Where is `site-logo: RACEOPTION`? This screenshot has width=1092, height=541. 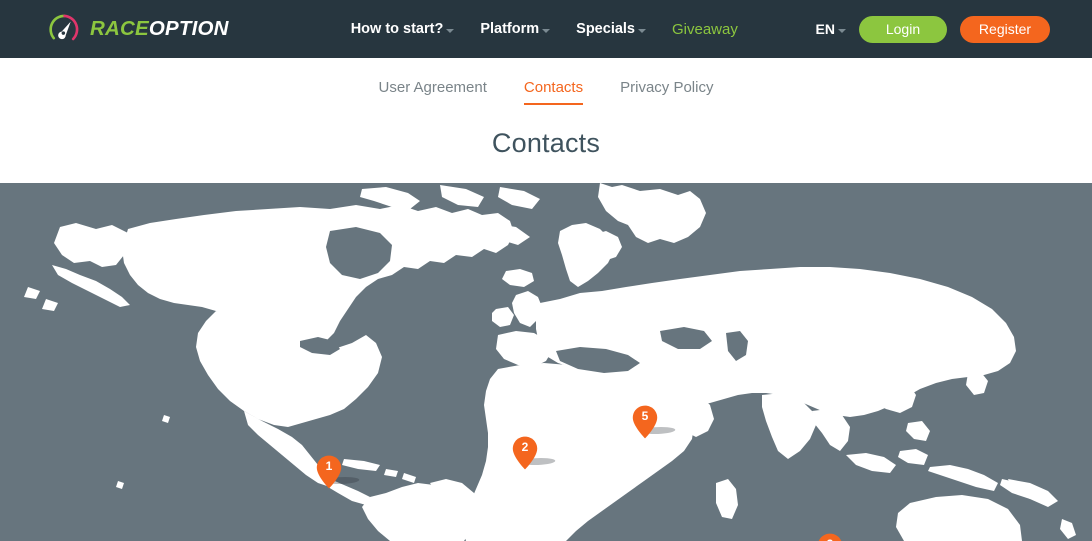 site-logo: RACEOPTION is located at coordinates (138, 29).